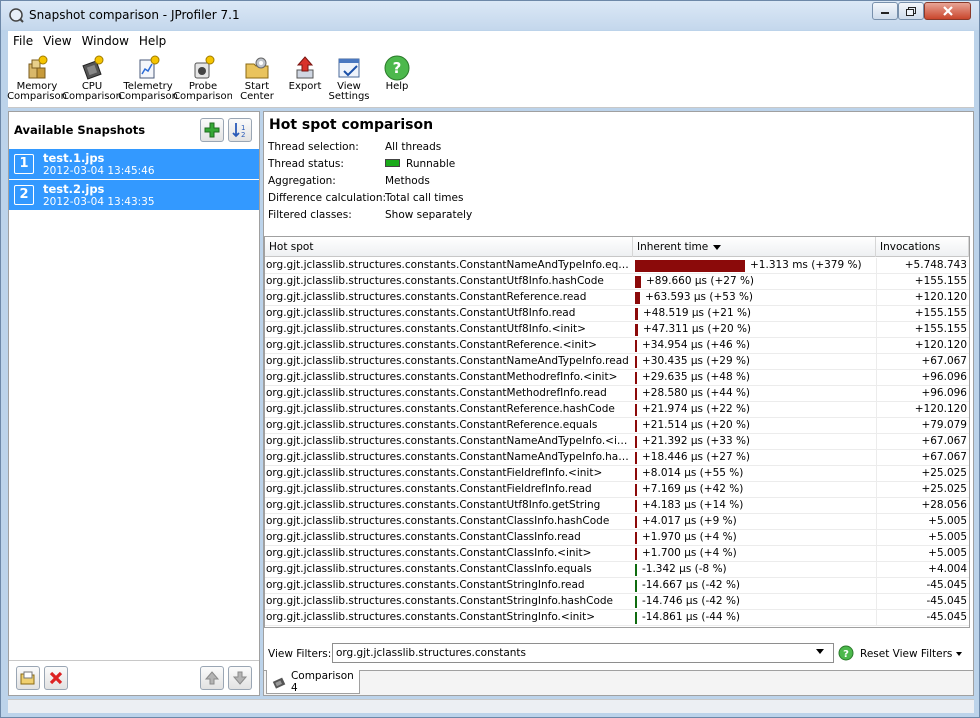 The height and width of the screenshot is (718, 980). What do you see at coordinates (449, 247) in the screenshot?
I see `column-header-hotspot: Hot spot` at bounding box center [449, 247].